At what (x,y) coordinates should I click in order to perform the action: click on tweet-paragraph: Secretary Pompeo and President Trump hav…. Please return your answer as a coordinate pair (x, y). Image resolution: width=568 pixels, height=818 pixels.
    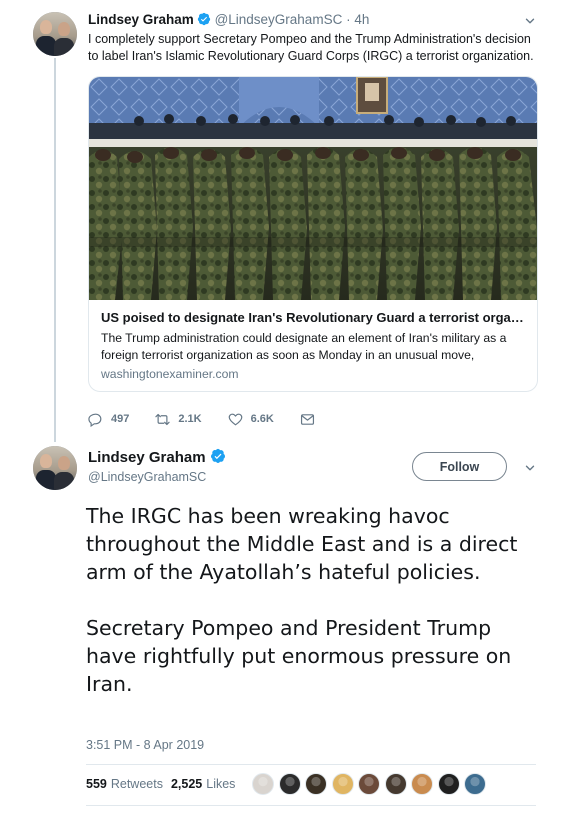
    Looking at the image, I should click on (299, 656).